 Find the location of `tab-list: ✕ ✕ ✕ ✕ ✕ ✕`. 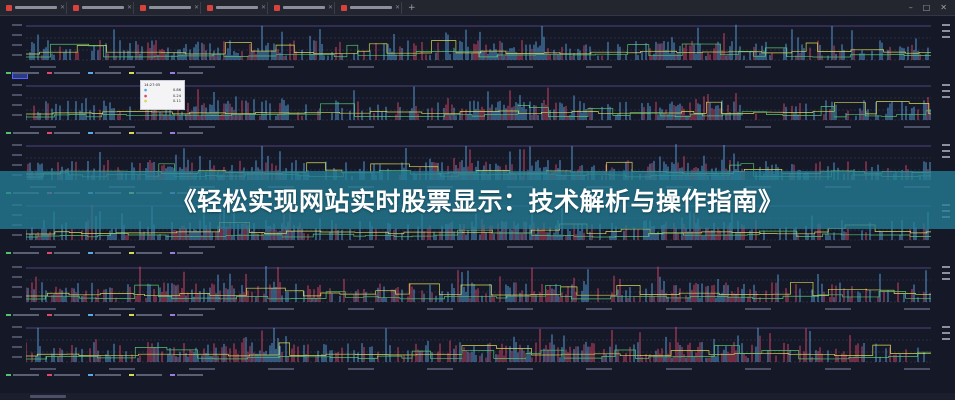

tab-list: ✕ ✕ ✕ ✕ ✕ ✕ is located at coordinates (201, 7).